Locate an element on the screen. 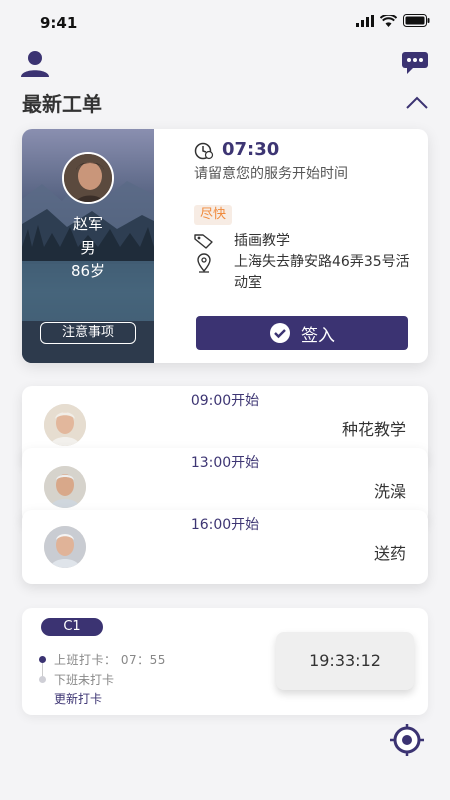  signal-icon is located at coordinates (365, 20).